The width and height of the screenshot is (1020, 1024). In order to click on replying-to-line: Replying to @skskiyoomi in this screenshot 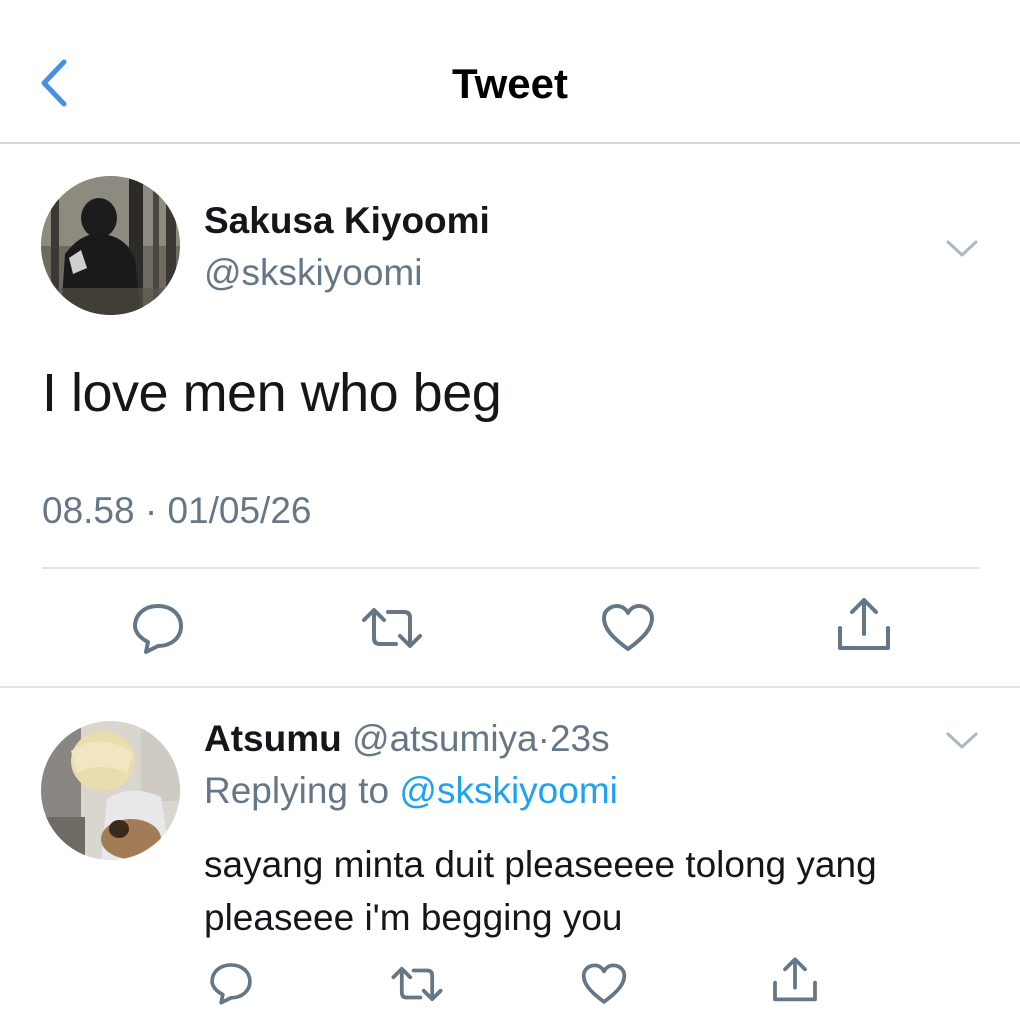, I will do `click(411, 791)`.